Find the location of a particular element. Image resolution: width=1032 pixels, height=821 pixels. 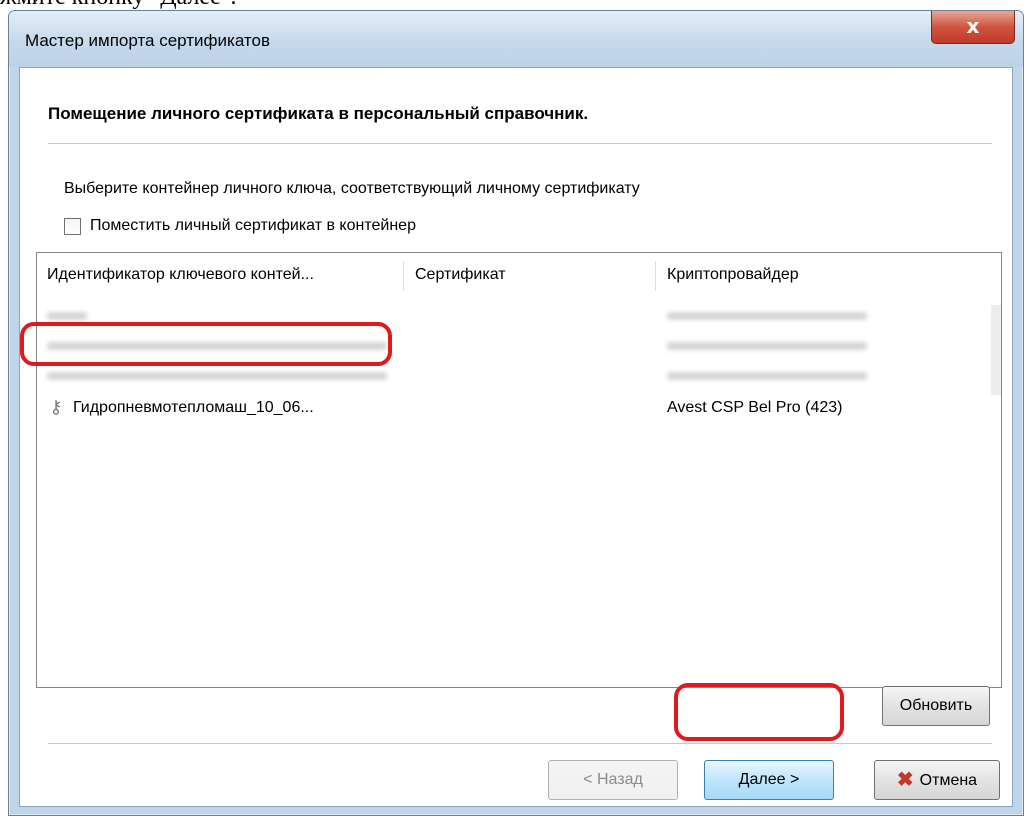

back-button: < Назад is located at coordinates (613, 780).